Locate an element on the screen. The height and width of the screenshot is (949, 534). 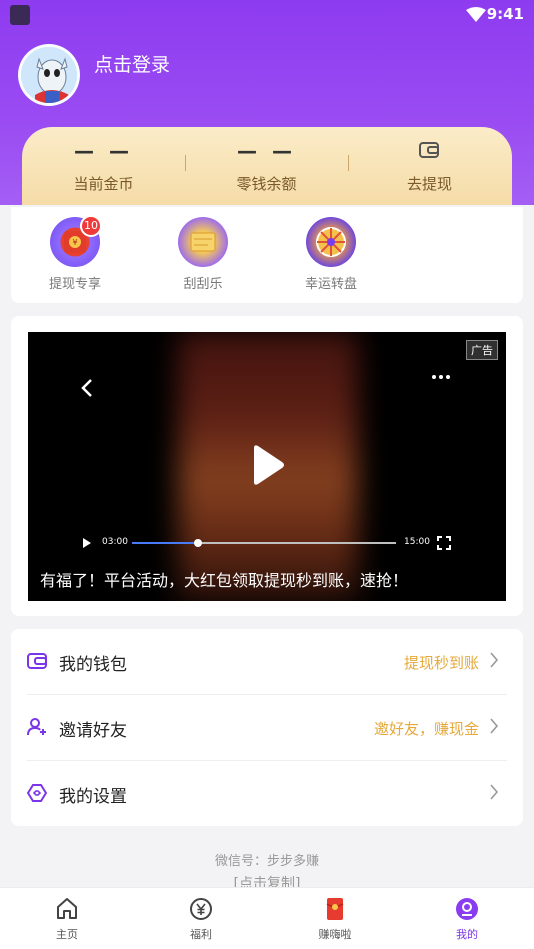
tab-home: 主页 is located at coordinates (67, 919).